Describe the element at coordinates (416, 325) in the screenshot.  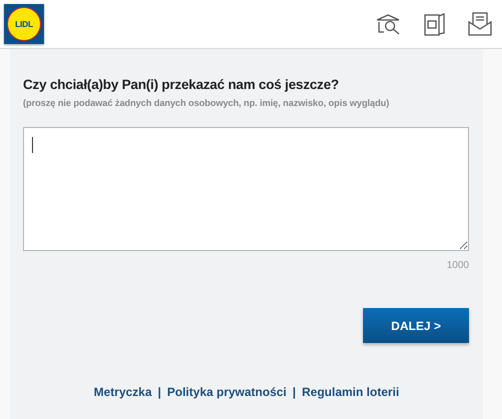
I see `next-button: DALEJ >` at that location.